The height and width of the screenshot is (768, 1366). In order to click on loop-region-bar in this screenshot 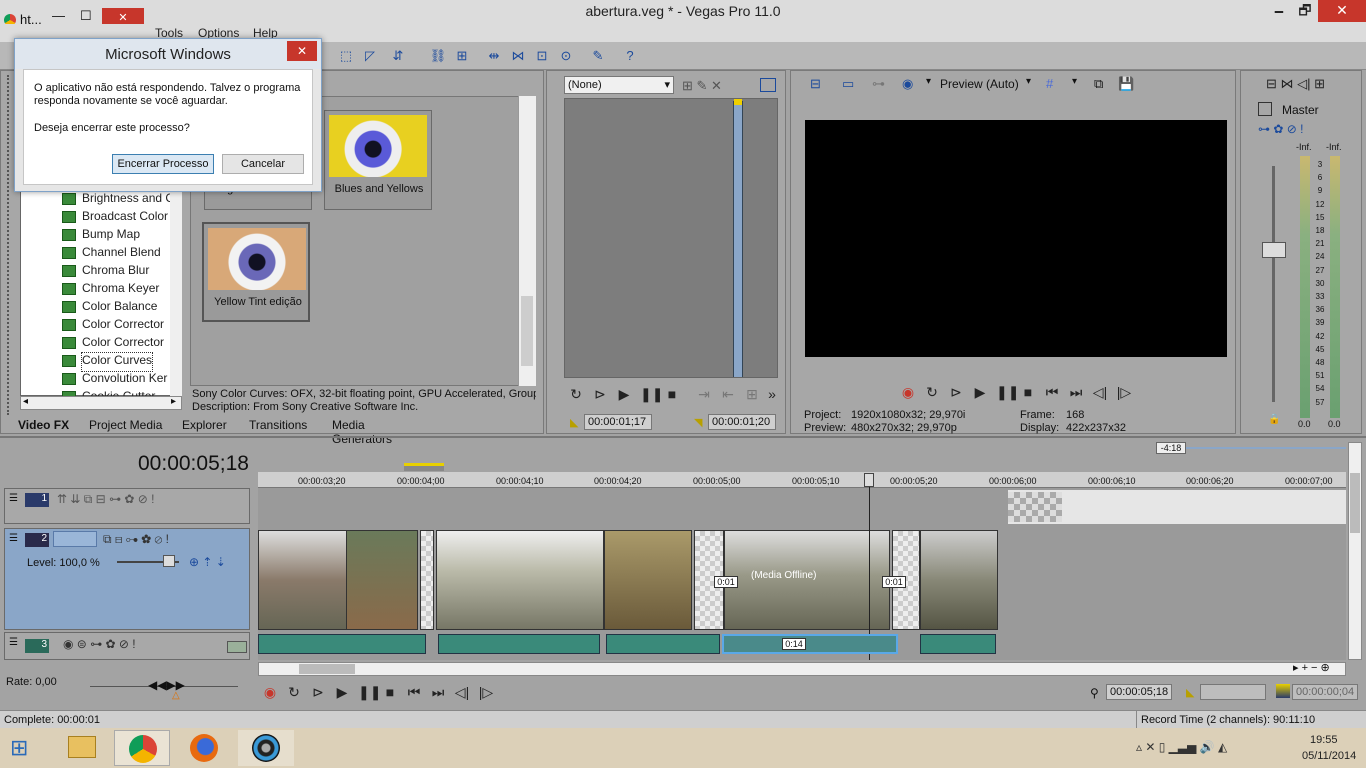, I will do `click(1266, 448)`.